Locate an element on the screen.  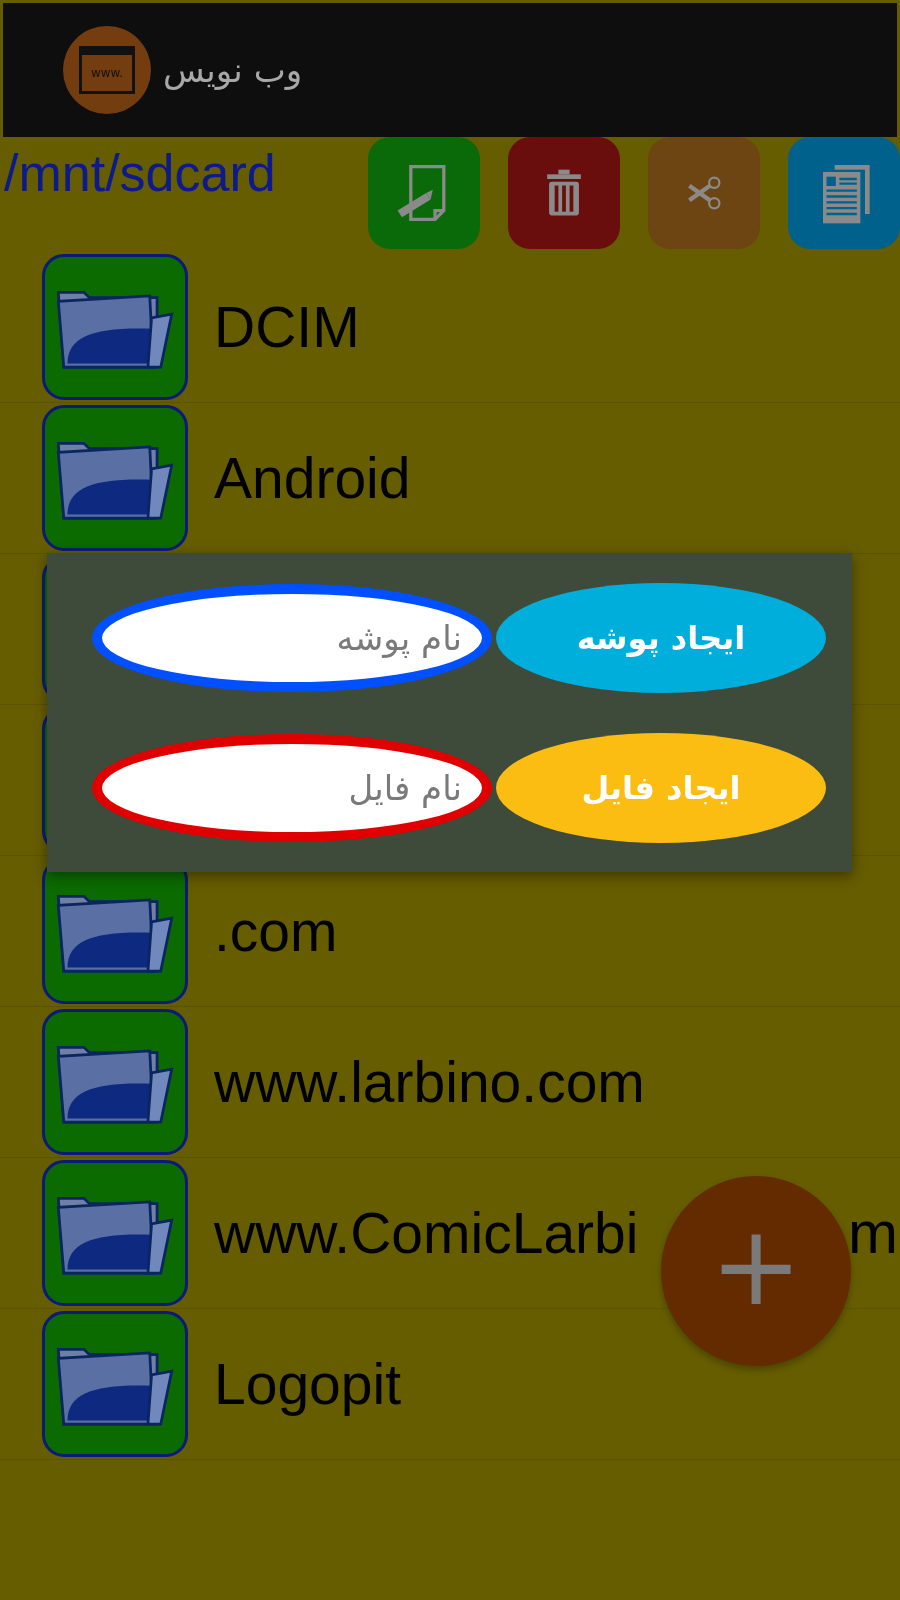
path-label: /mnt/sdcard is located at coordinates (139, 173).